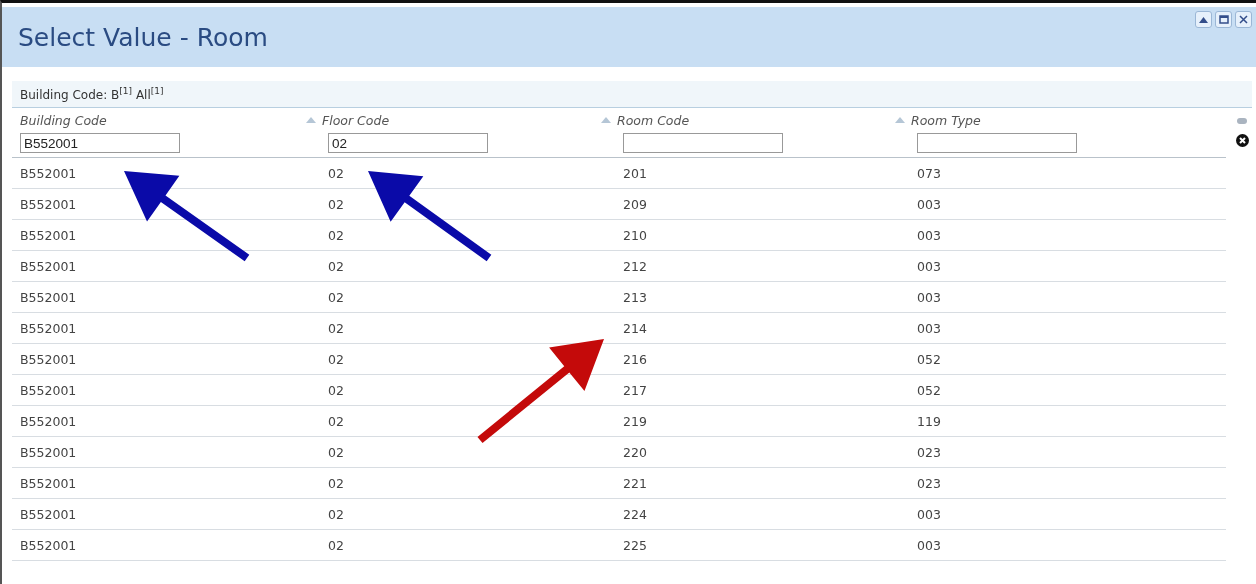 The image size is (1256, 584). Describe the element at coordinates (635, 266) in the screenshot. I see `table-cell: 212` at that location.